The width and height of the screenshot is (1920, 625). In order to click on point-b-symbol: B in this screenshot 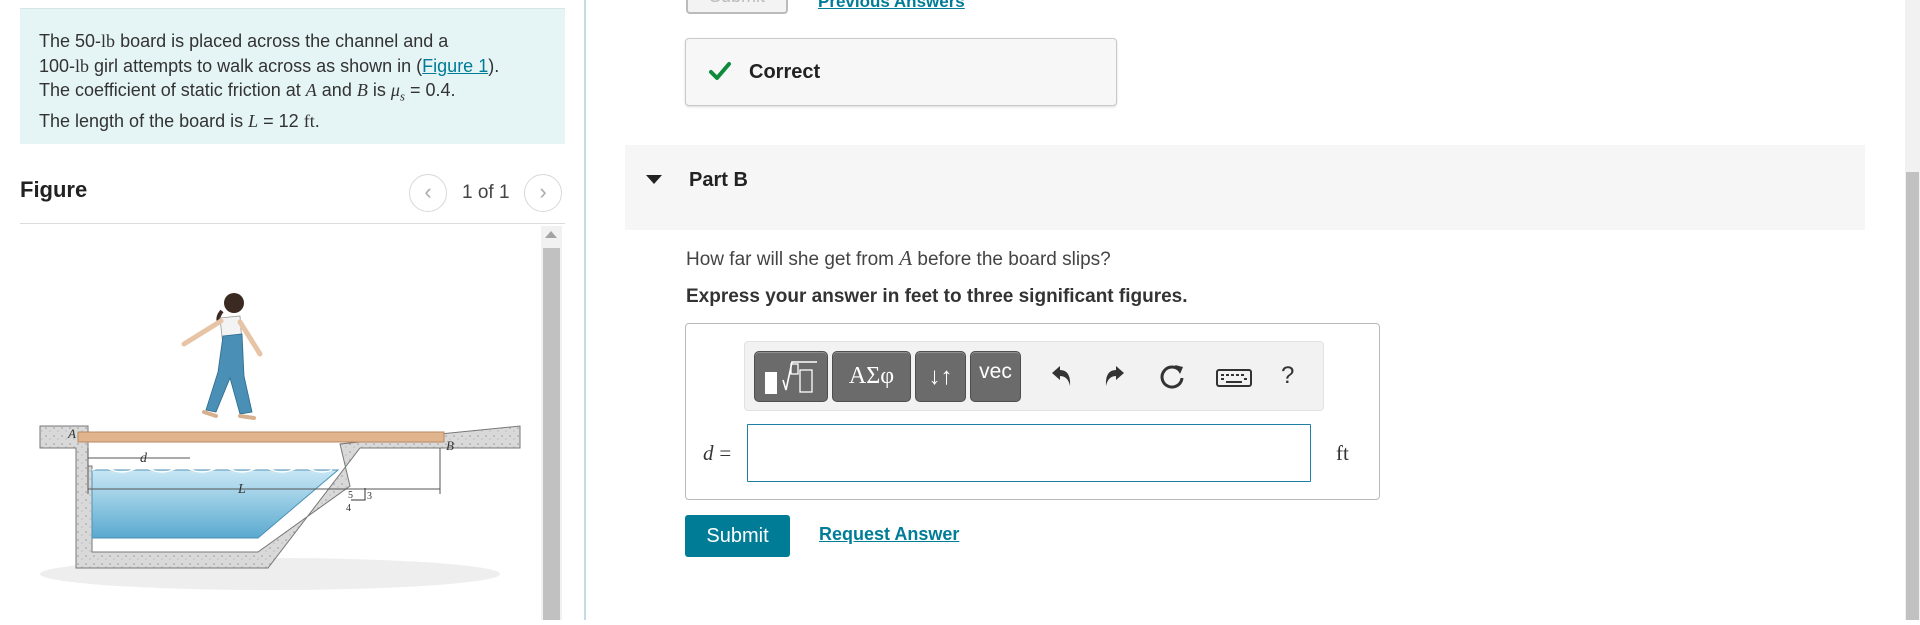, I will do `click(362, 90)`.